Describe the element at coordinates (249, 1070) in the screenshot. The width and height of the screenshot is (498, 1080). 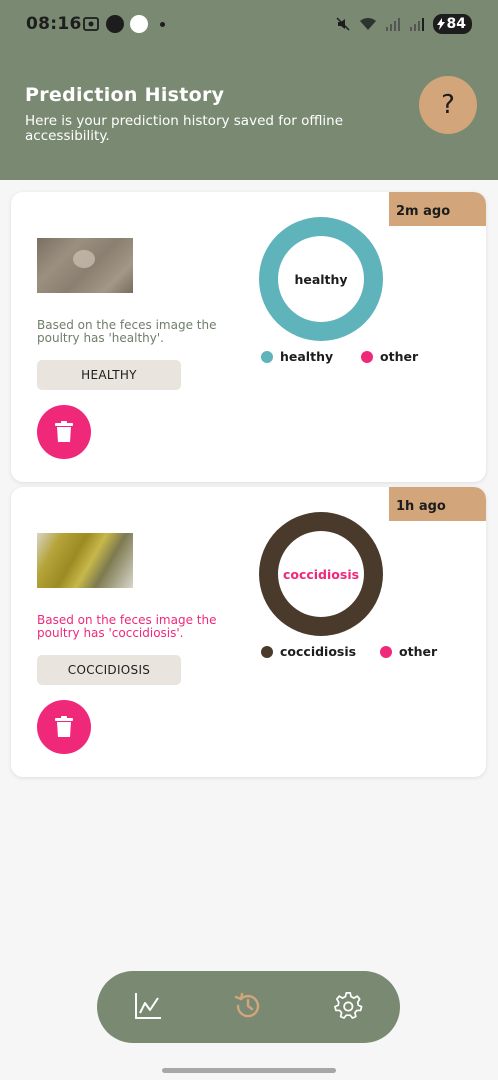
I see `home-indicator` at that location.